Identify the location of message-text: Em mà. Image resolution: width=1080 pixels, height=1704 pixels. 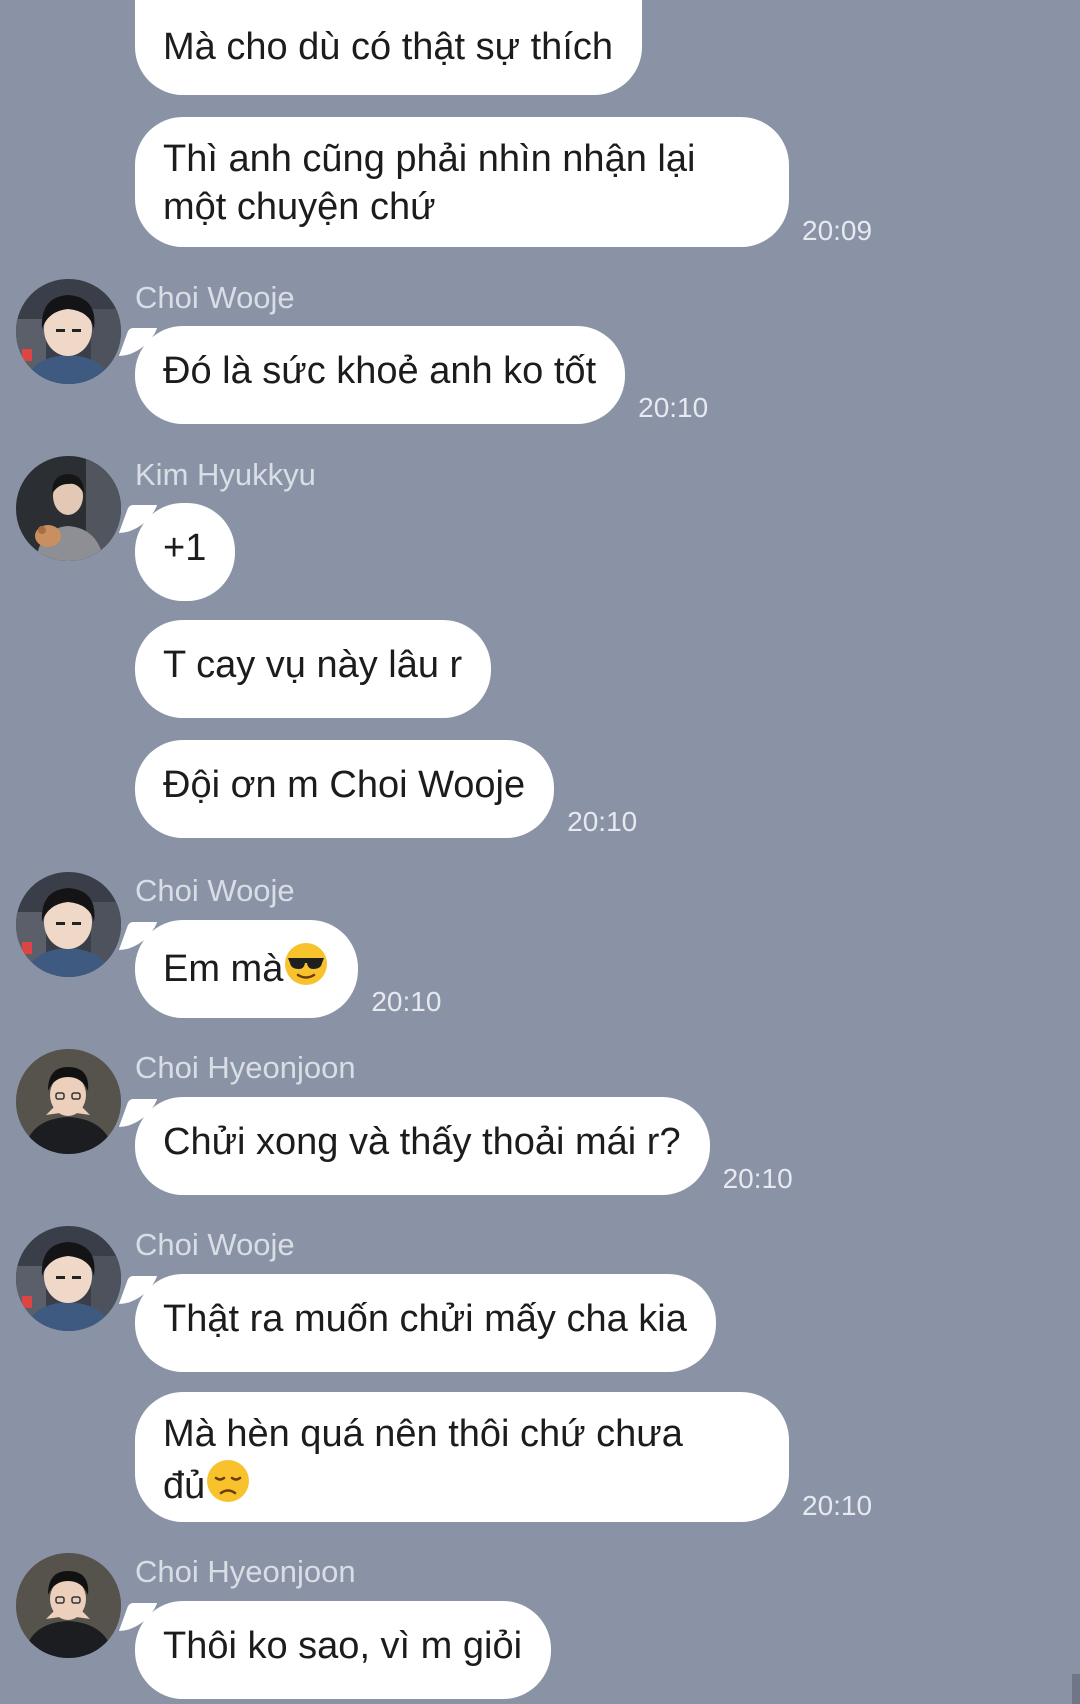
(223, 969).